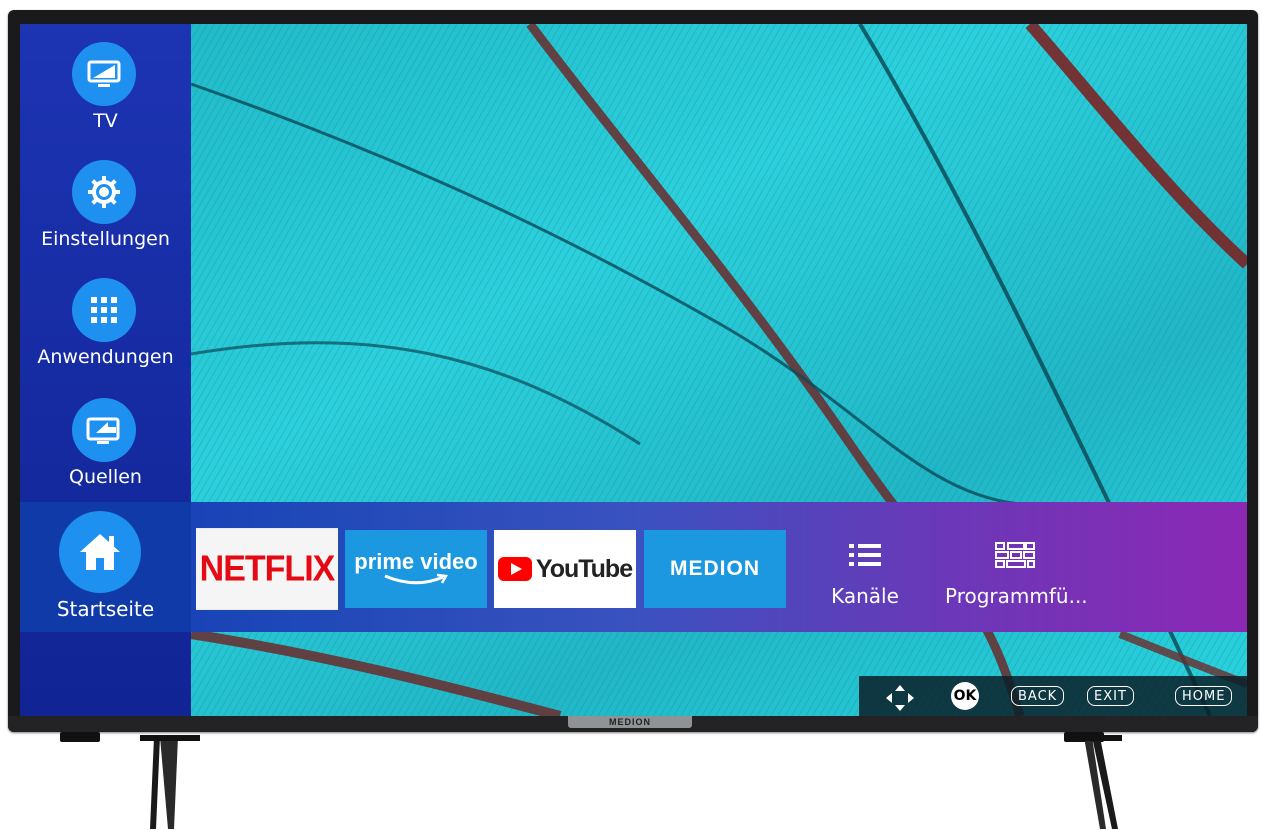 This screenshot has width=1261, height=830. I want to click on sidebar-item-settings: Einstellungen, so click(105, 197).